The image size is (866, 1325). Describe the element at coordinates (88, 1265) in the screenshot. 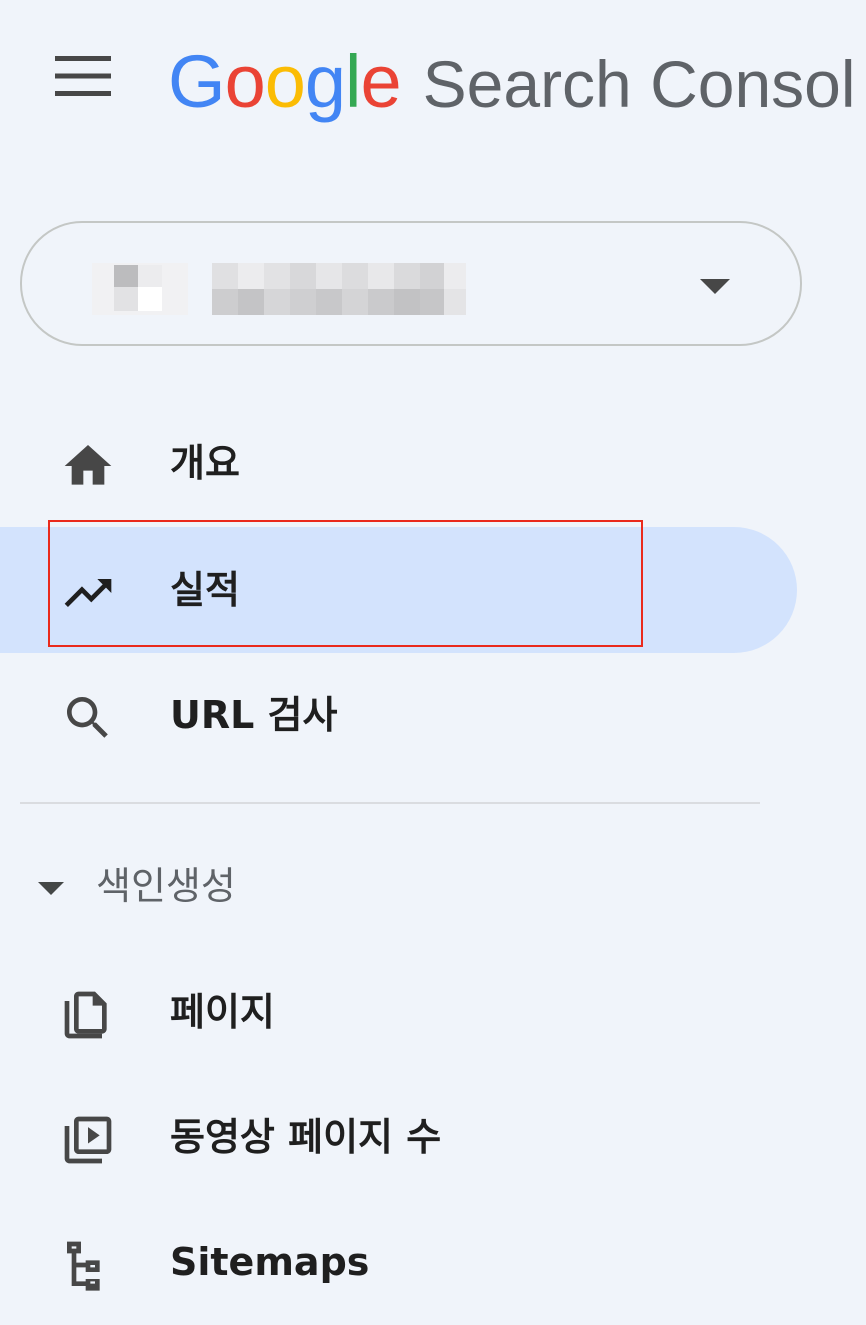

I see `sitemap-icon` at that location.